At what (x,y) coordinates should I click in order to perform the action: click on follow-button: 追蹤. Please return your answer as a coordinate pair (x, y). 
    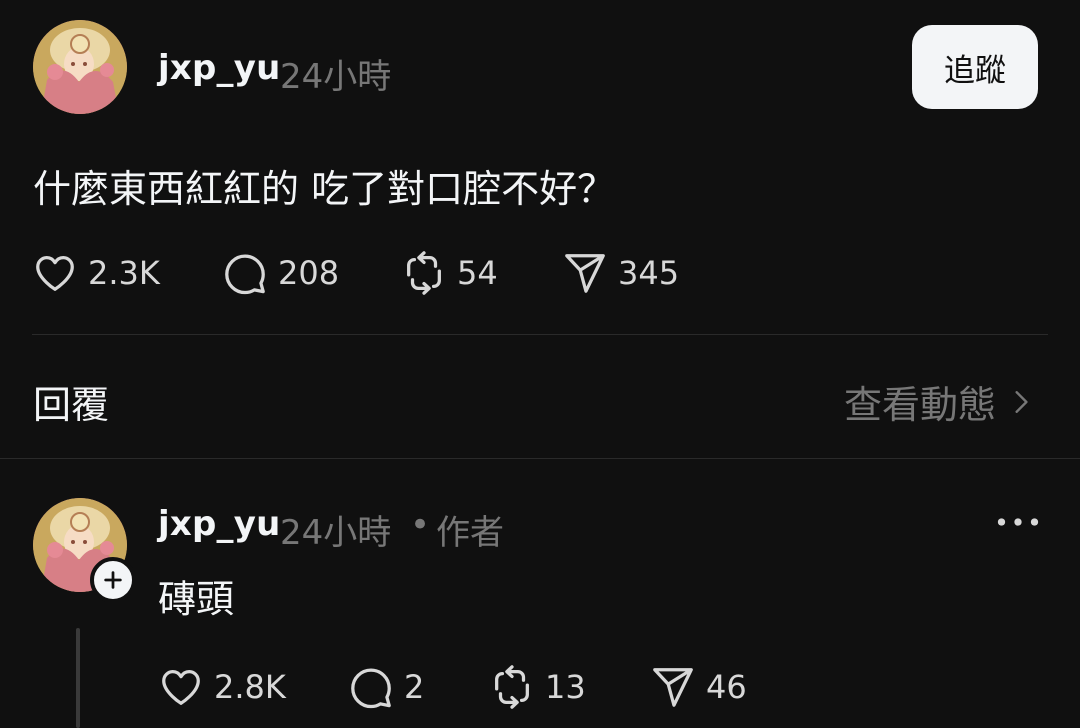
    Looking at the image, I should click on (975, 67).